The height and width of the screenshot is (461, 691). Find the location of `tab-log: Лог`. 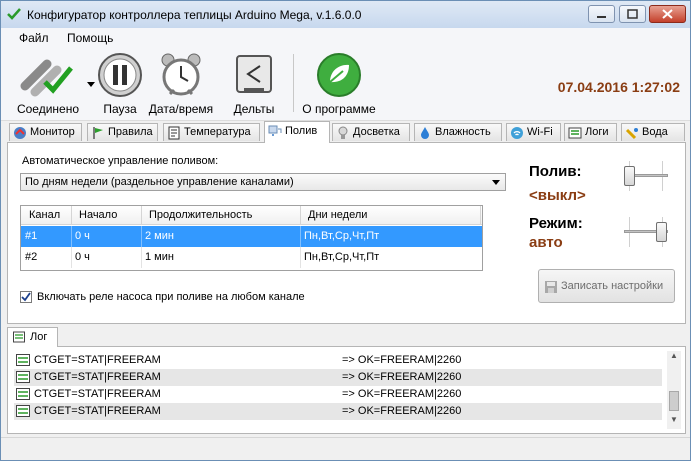

tab-log: Лог is located at coordinates (32, 337).